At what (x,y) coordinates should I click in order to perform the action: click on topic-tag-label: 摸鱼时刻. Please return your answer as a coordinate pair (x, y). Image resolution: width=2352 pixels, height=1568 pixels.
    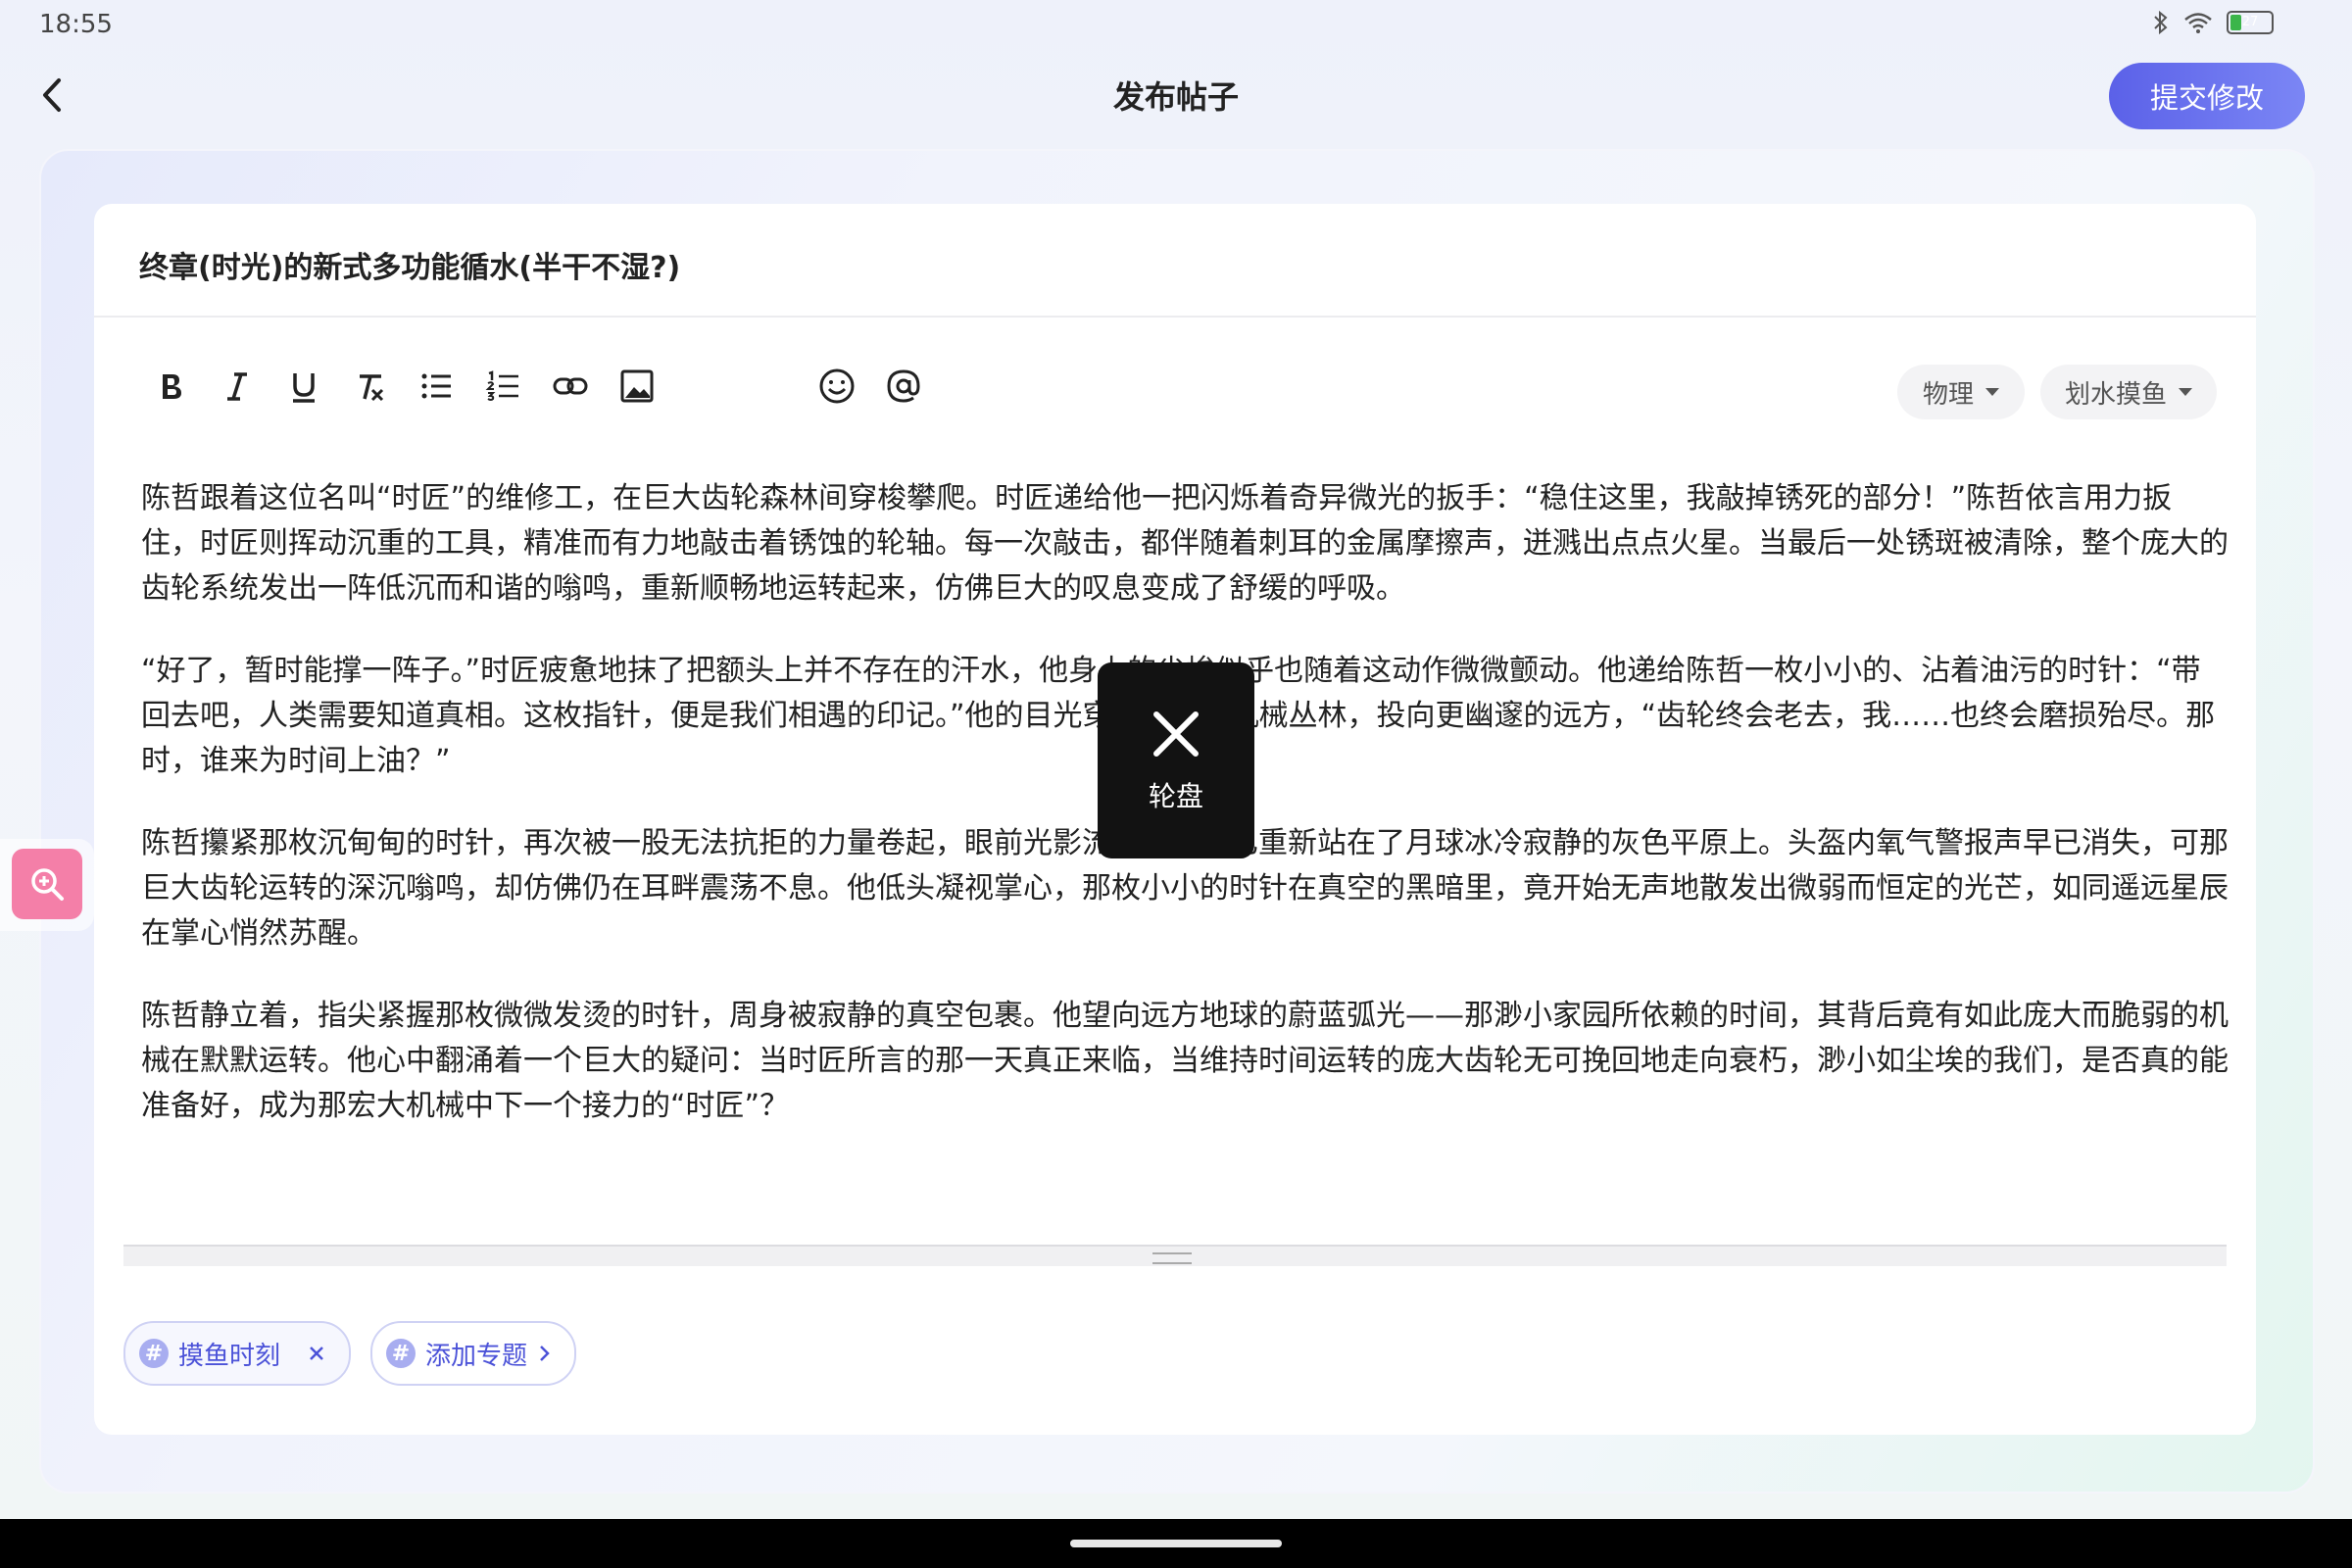
    Looking at the image, I should click on (229, 1356).